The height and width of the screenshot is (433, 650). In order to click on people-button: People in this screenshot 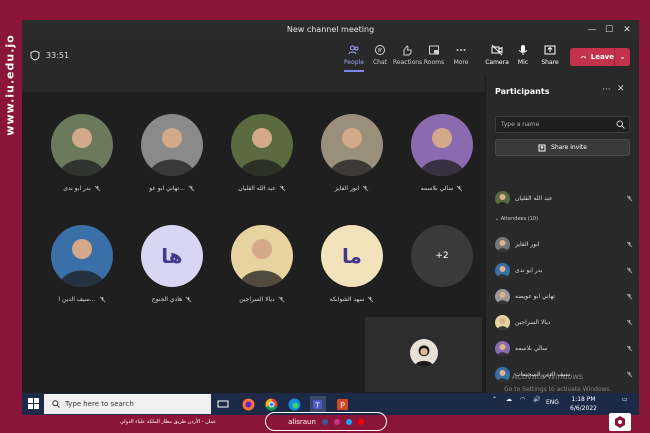, I will do `click(354, 58)`.